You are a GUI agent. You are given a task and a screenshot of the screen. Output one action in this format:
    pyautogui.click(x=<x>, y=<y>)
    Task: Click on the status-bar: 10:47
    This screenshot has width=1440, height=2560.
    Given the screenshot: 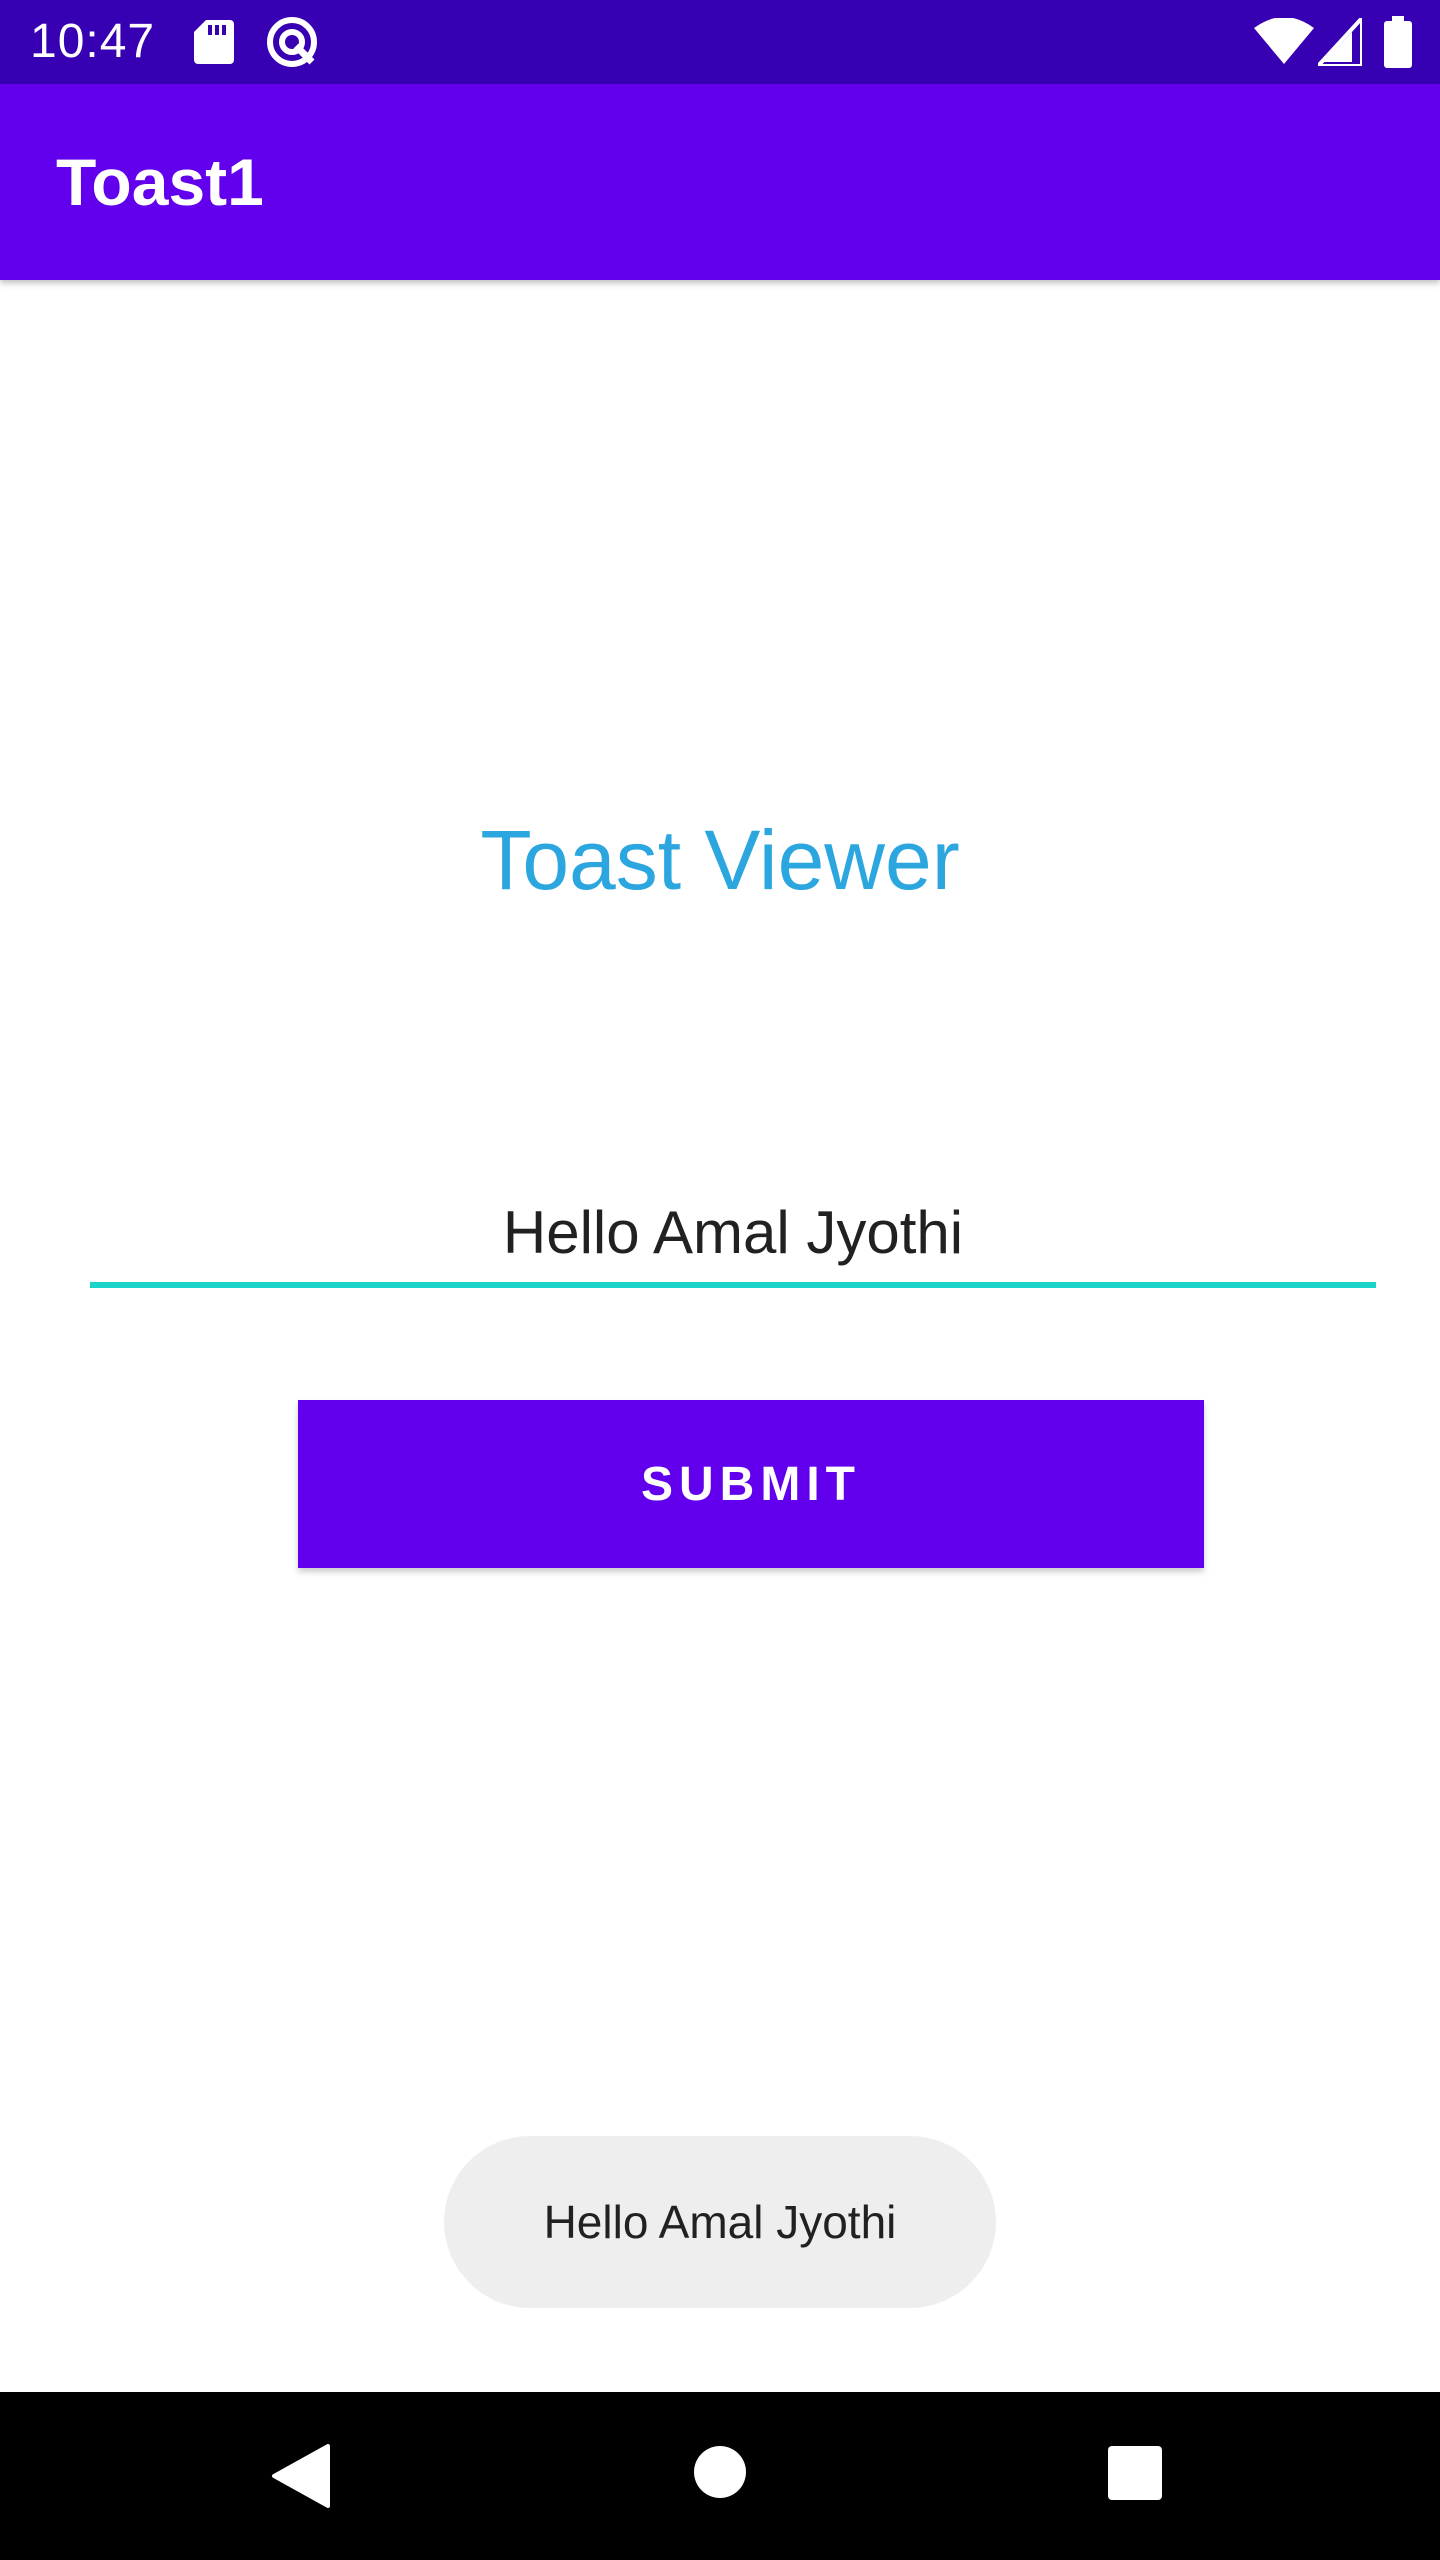 What is the action you would take?
    pyautogui.click(x=720, y=42)
    